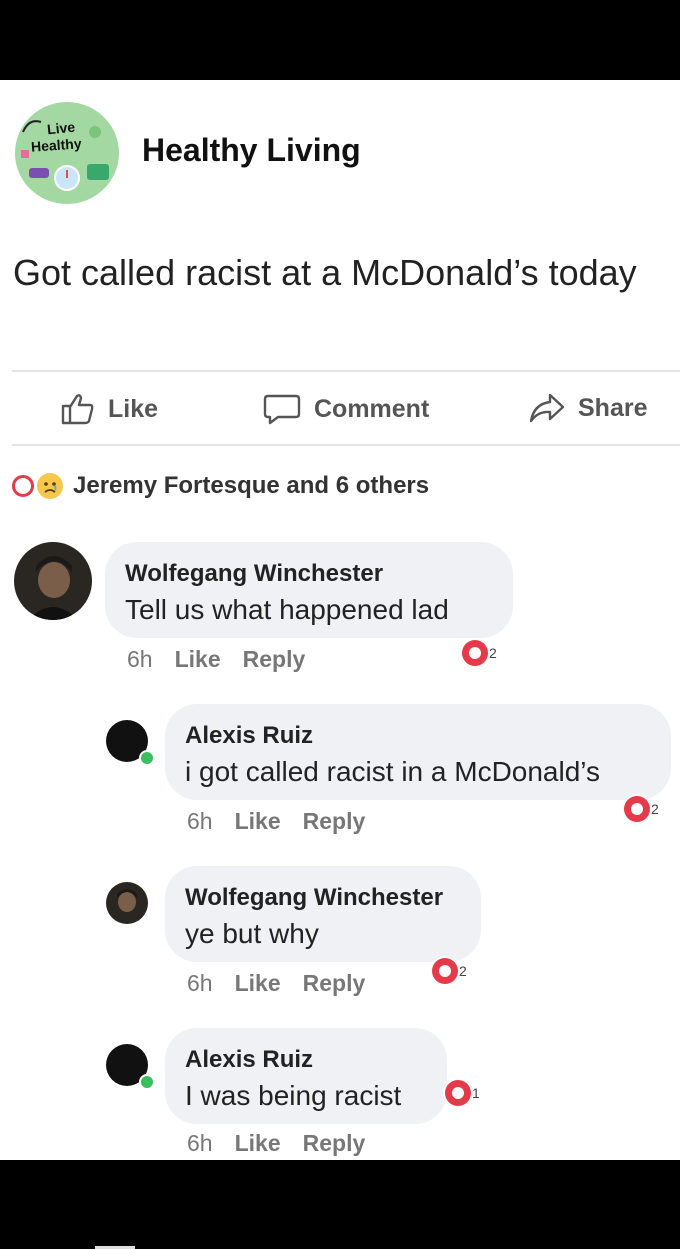 The image size is (680, 1249). What do you see at coordinates (547, 408) in the screenshot?
I see `share-icon` at bounding box center [547, 408].